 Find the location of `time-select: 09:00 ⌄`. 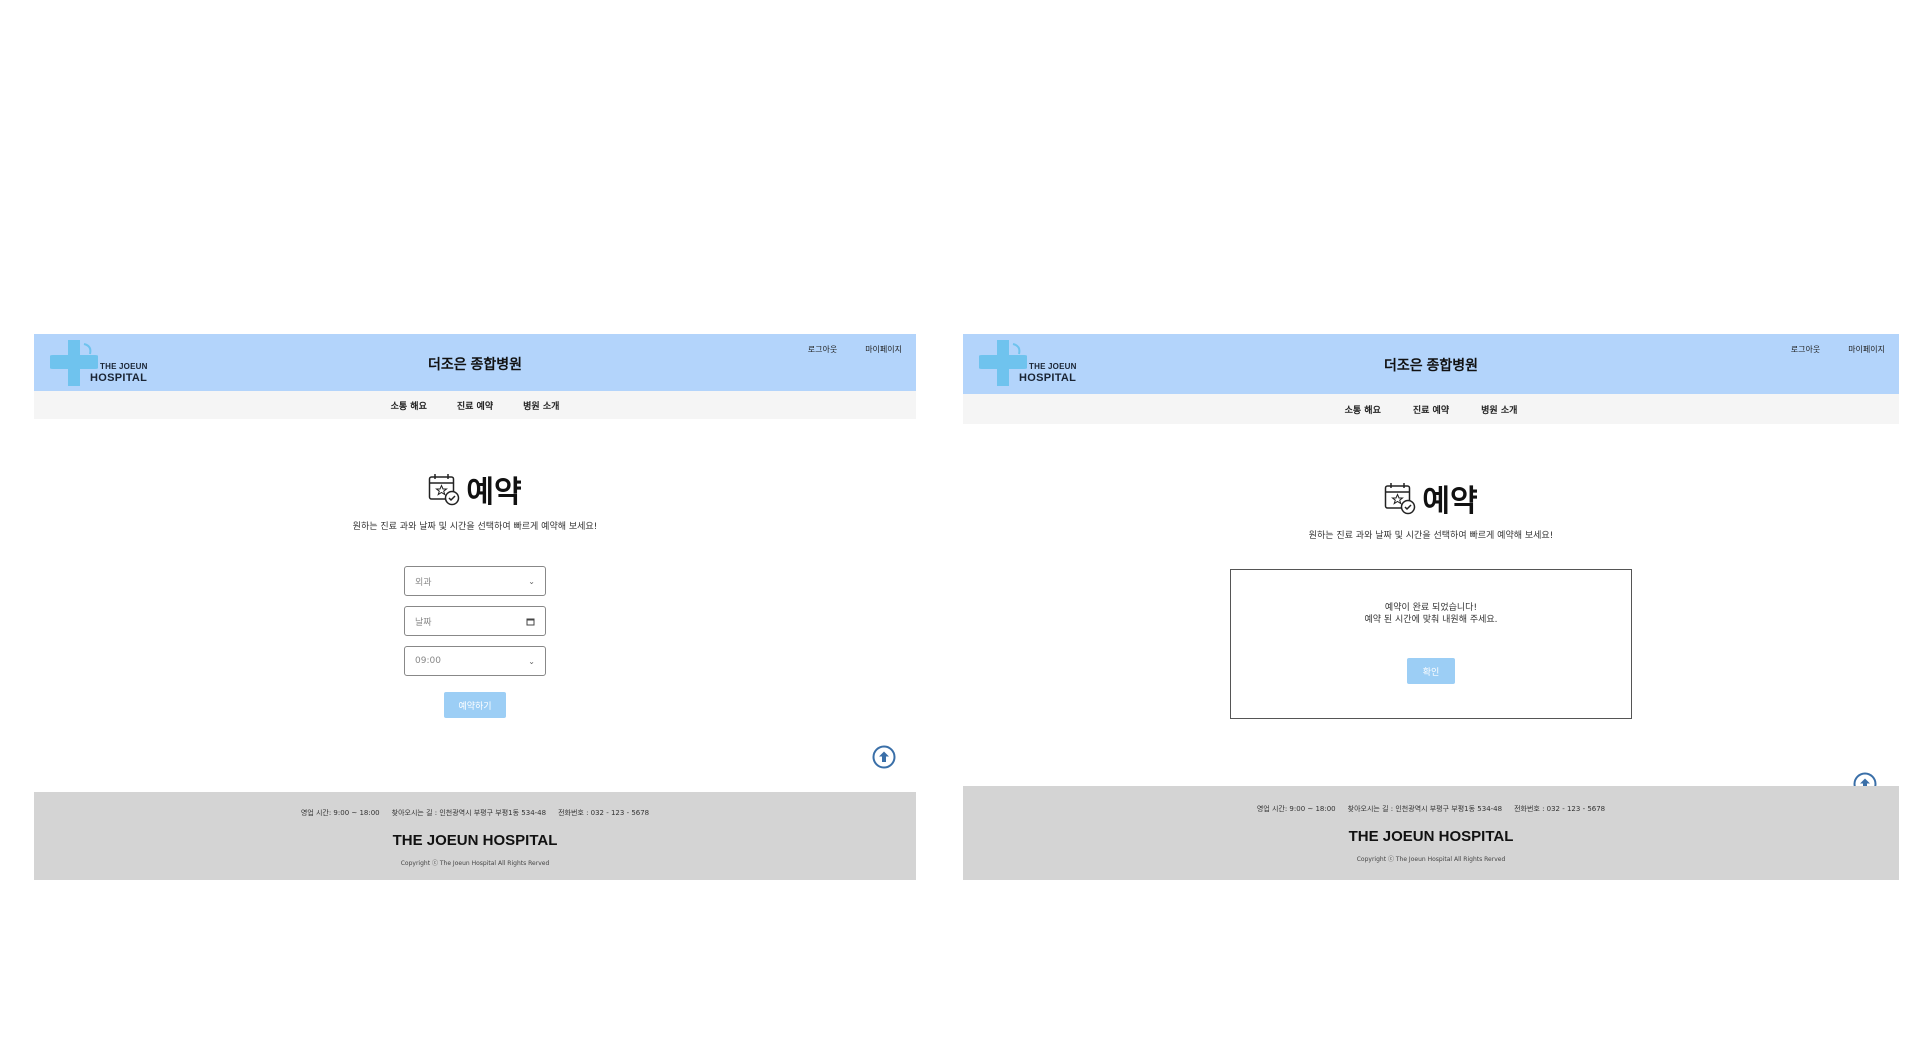

time-select: 09:00 ⌄ is located at coordinates (475, 661).